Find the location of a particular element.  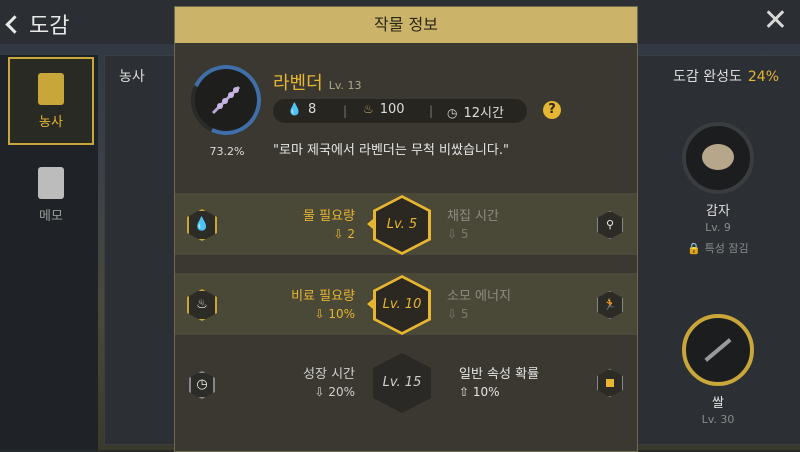

water-value: 8 is located at coordinates (312, 109).